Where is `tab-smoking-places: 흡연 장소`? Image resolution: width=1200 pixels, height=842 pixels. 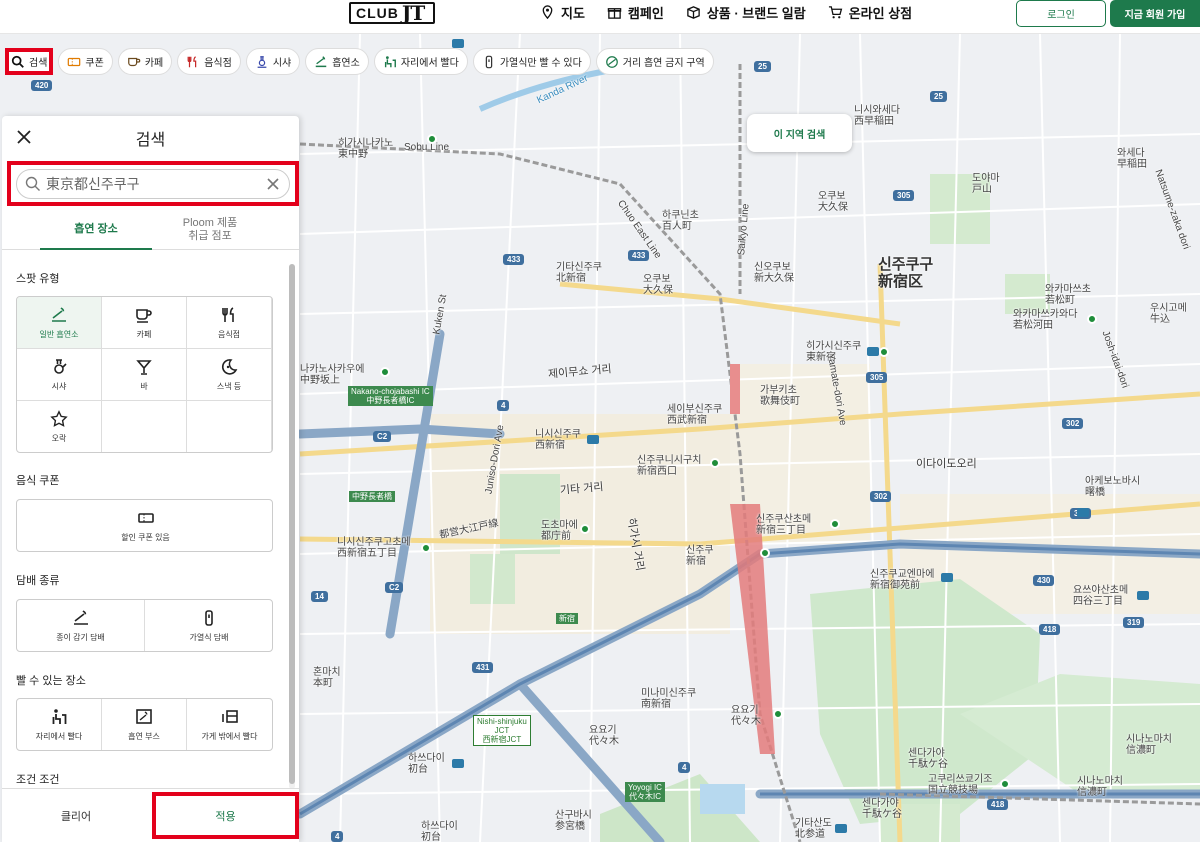
tab-smoking-places: 흡연 장소 is located at coordinates (96, 230).